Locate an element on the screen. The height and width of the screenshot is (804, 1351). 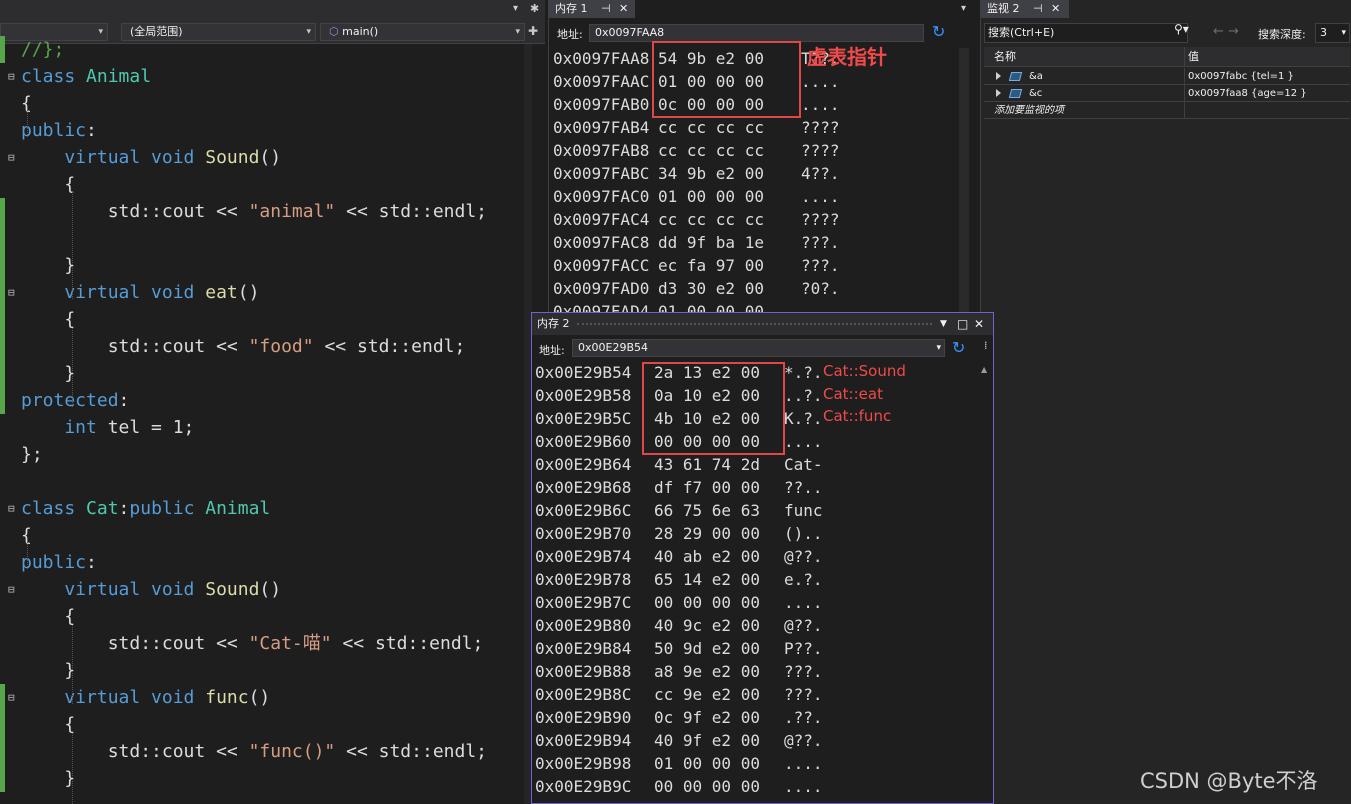
add-watch-row: 添加要监视的项 is located at coordinates (1167, 110).